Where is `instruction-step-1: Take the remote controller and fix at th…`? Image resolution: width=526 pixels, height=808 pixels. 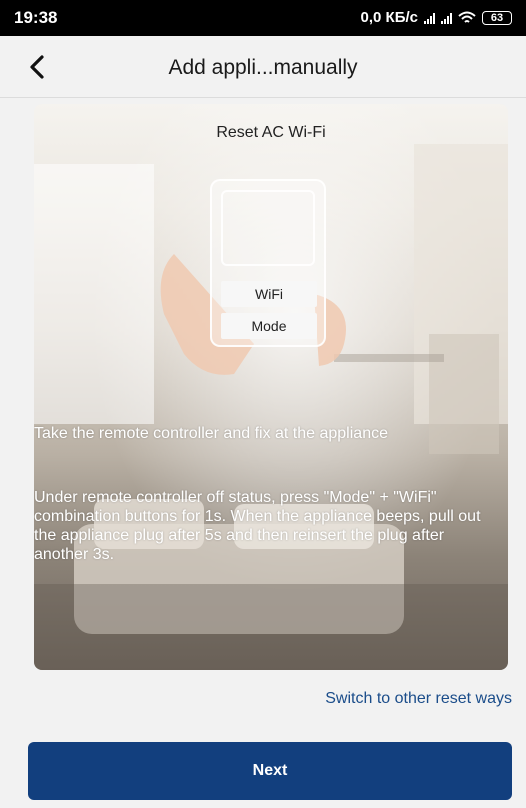 instruction-step-1: Take the remote controller and fix at th… is located at coordinates (211, 433).